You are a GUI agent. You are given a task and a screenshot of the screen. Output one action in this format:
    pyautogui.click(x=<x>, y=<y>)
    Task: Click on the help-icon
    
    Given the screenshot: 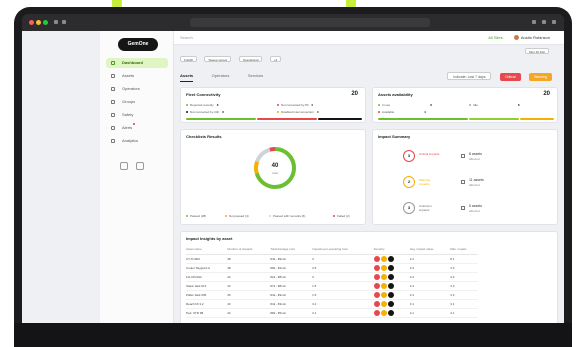 What is the action you would take?
    pyautogui.click(x=124, y=166)
    